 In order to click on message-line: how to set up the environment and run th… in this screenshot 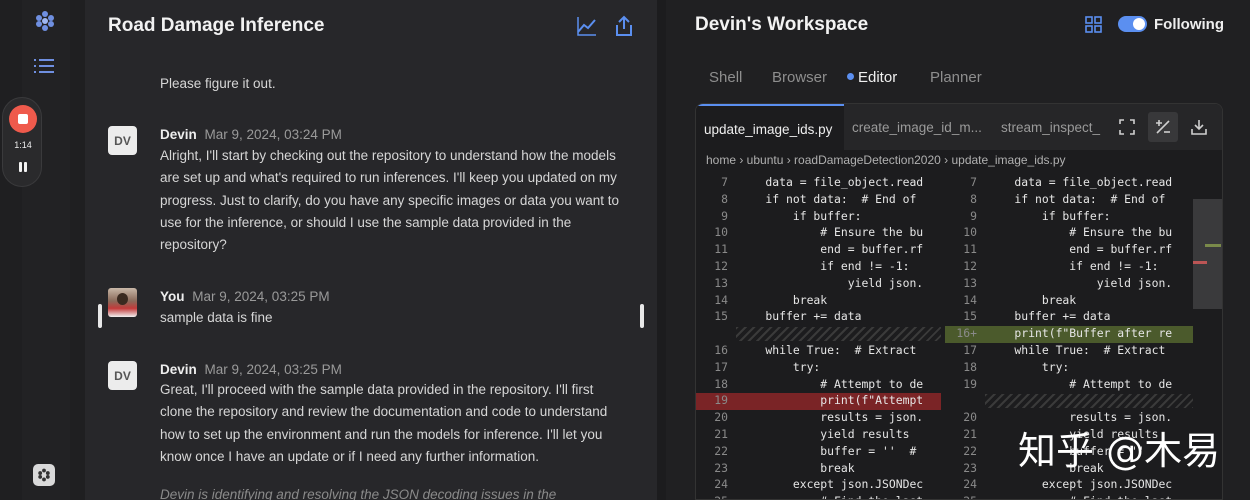, I will do `click(381, 434)`.